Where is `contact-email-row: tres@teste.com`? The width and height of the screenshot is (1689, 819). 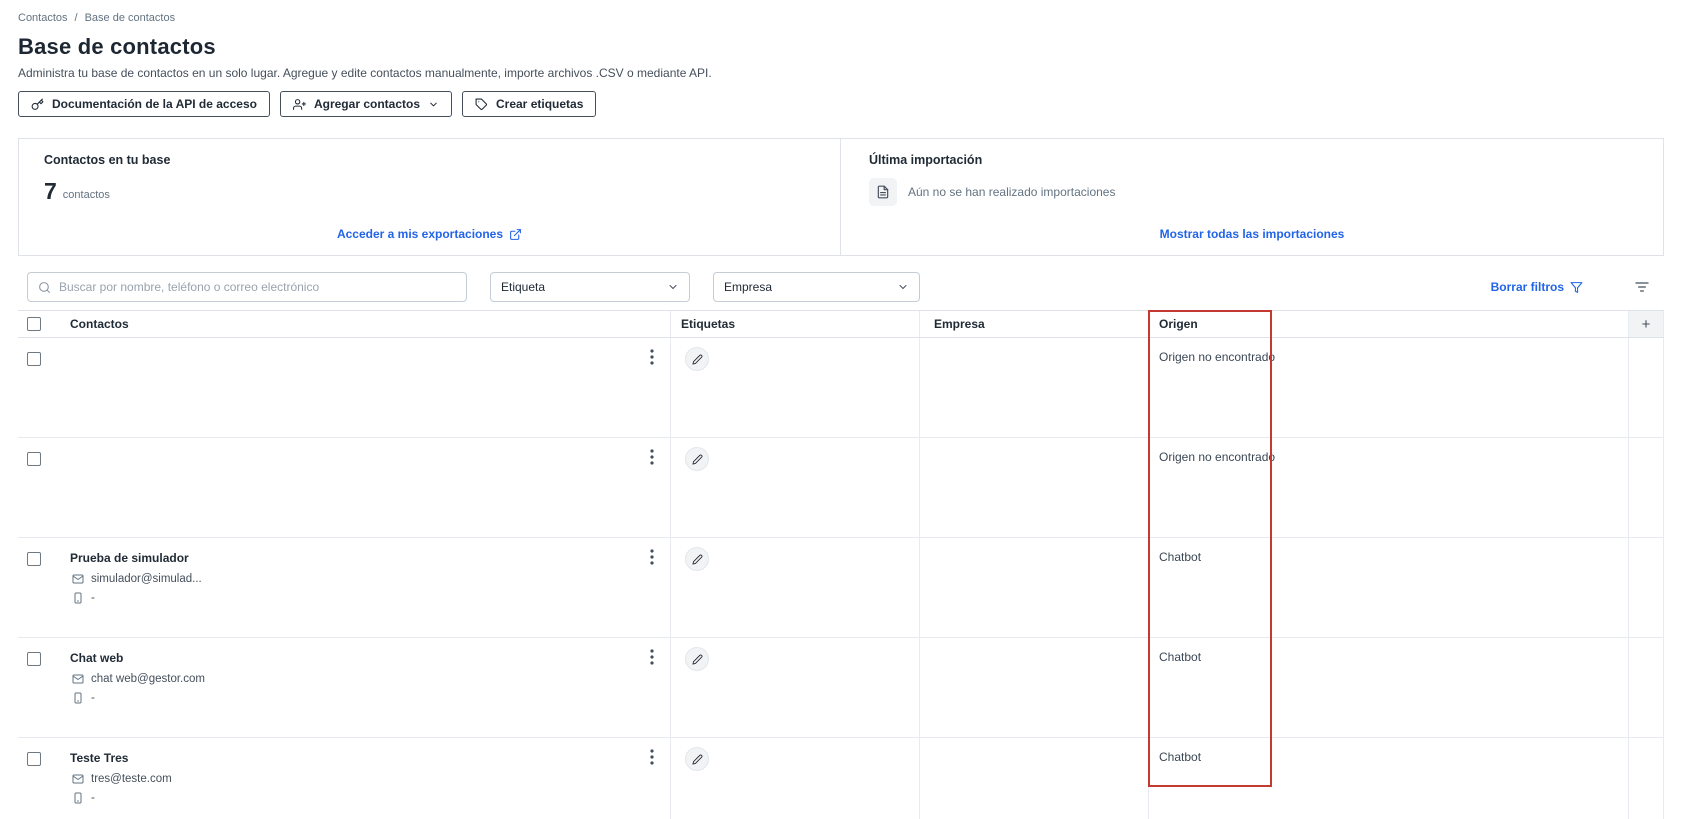
contact-email-row: tres@teste.com is located at coordinates (121, 779).